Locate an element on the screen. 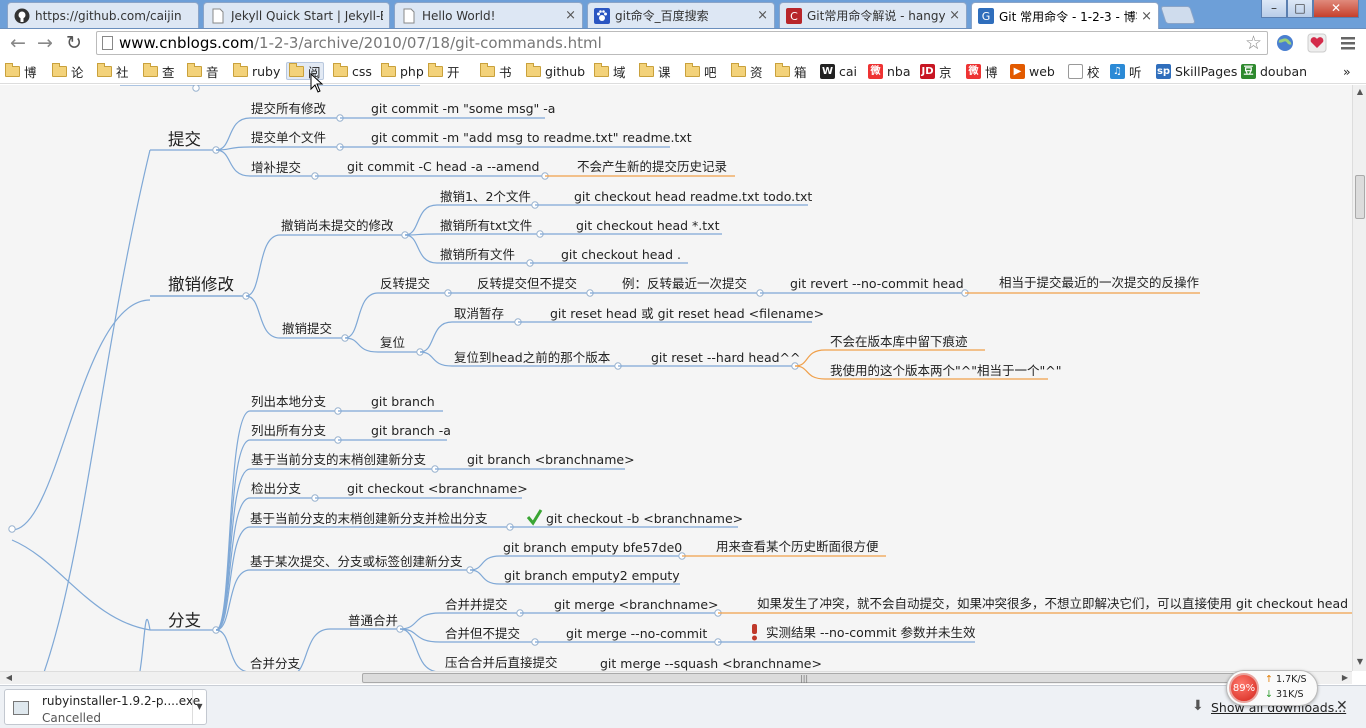 The height and width of the screenshot is (728, 1366). bookmark-star-icon: ☆ is located at coordinates (1253, 43).